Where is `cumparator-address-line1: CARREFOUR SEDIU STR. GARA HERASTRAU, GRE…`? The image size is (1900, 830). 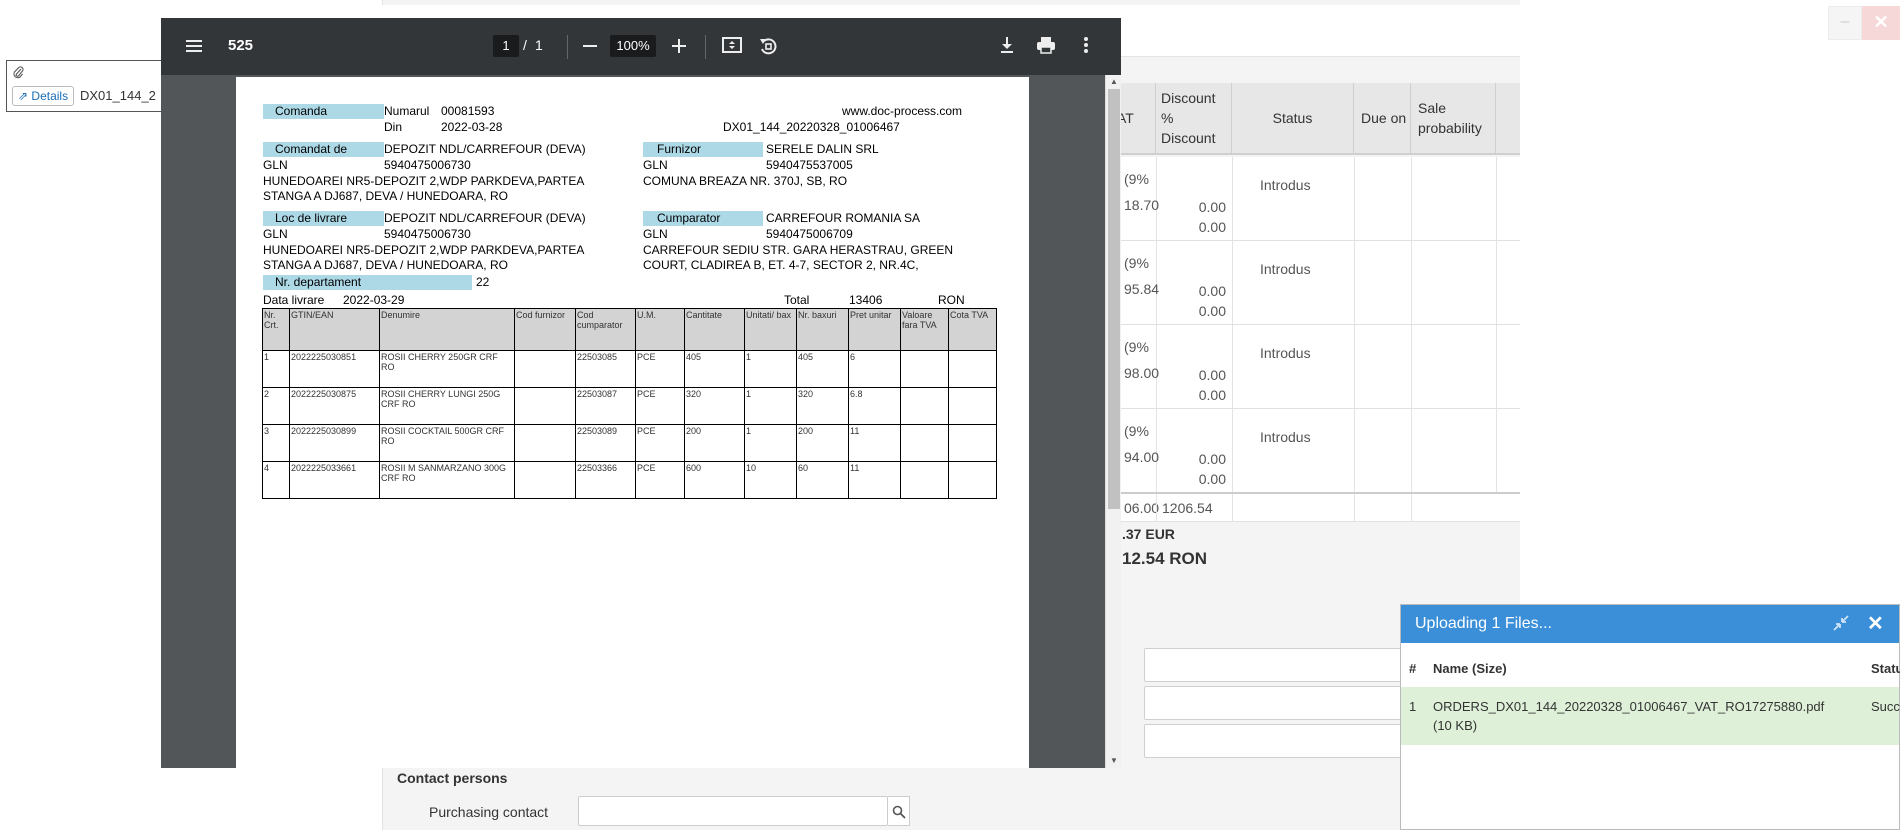
cumparator-address-line1: CARREFOUR SEDIU STR. GARA HERASTRAU, GRE… is located at coordinates (798, 250).